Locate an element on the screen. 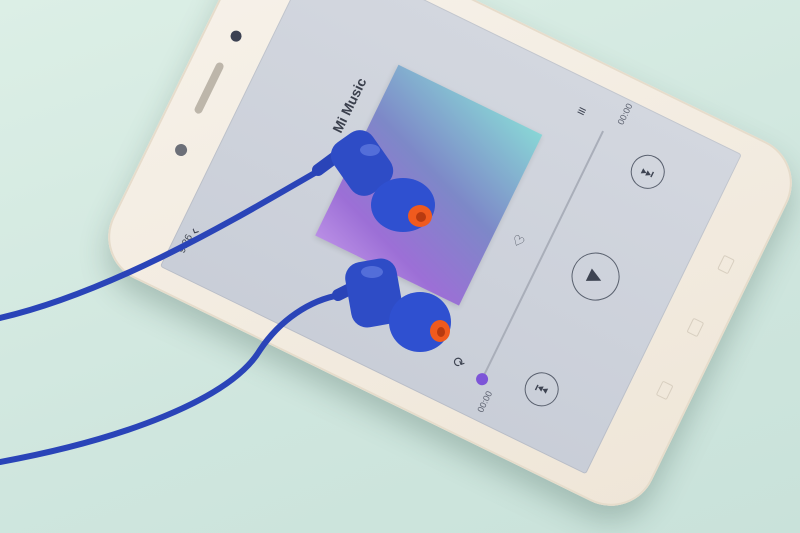 This screenshot has height=533, width=800. app-title: Mi Music is located at coordinates (349, 105).